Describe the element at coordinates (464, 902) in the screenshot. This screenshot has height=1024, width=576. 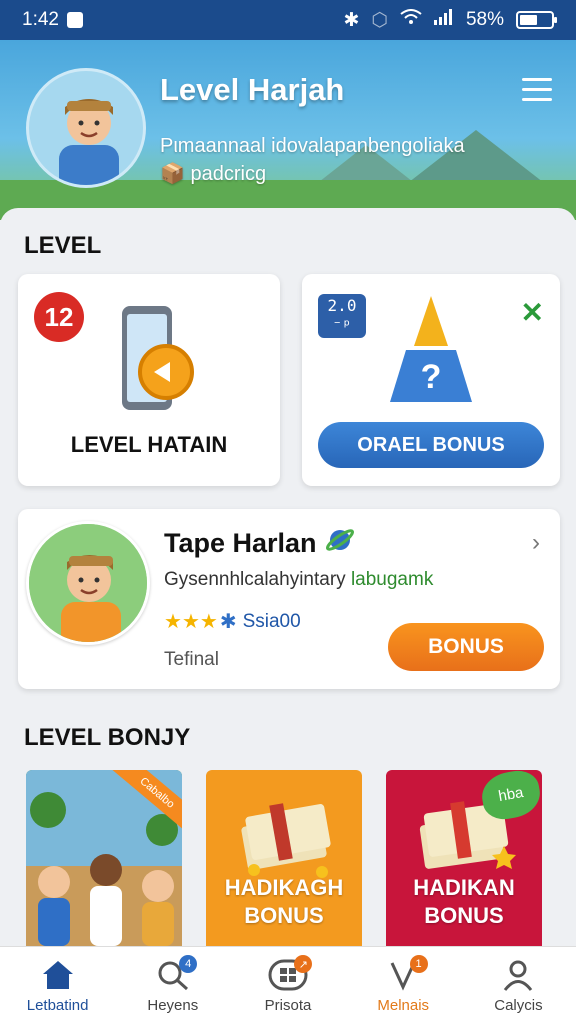
I see `tile-label: HADIKAN BONUS` at that location.